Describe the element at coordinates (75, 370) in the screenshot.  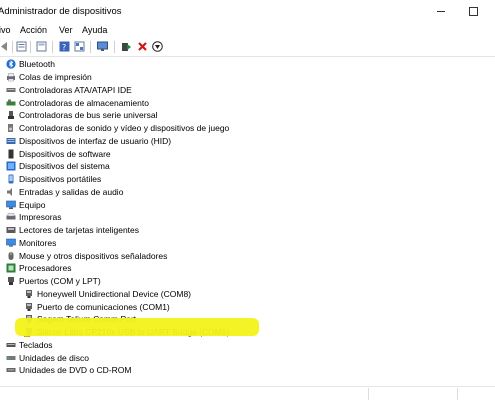
I see `tree-item-label: Unidades de DVD o CD-ROM` at that location.